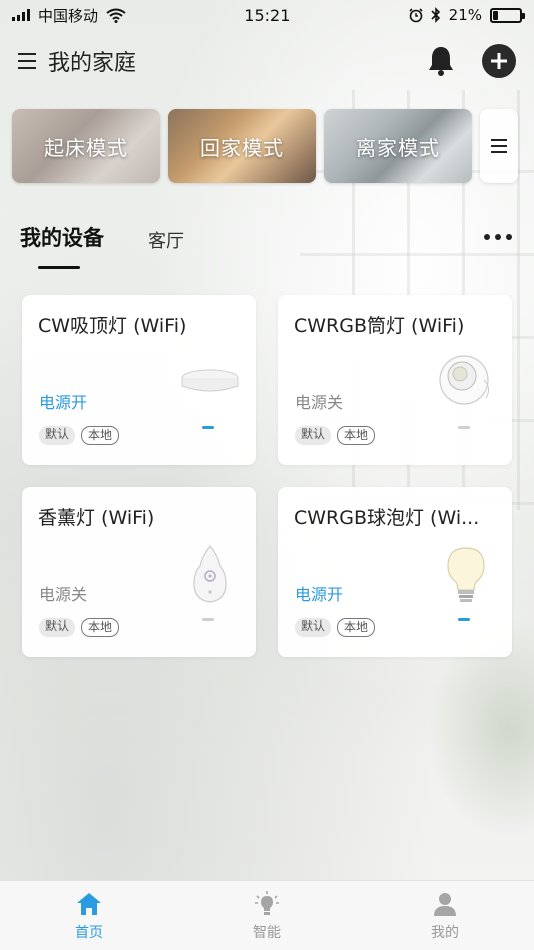  I want to click on nav-profile: 我的, so click(445, 916).